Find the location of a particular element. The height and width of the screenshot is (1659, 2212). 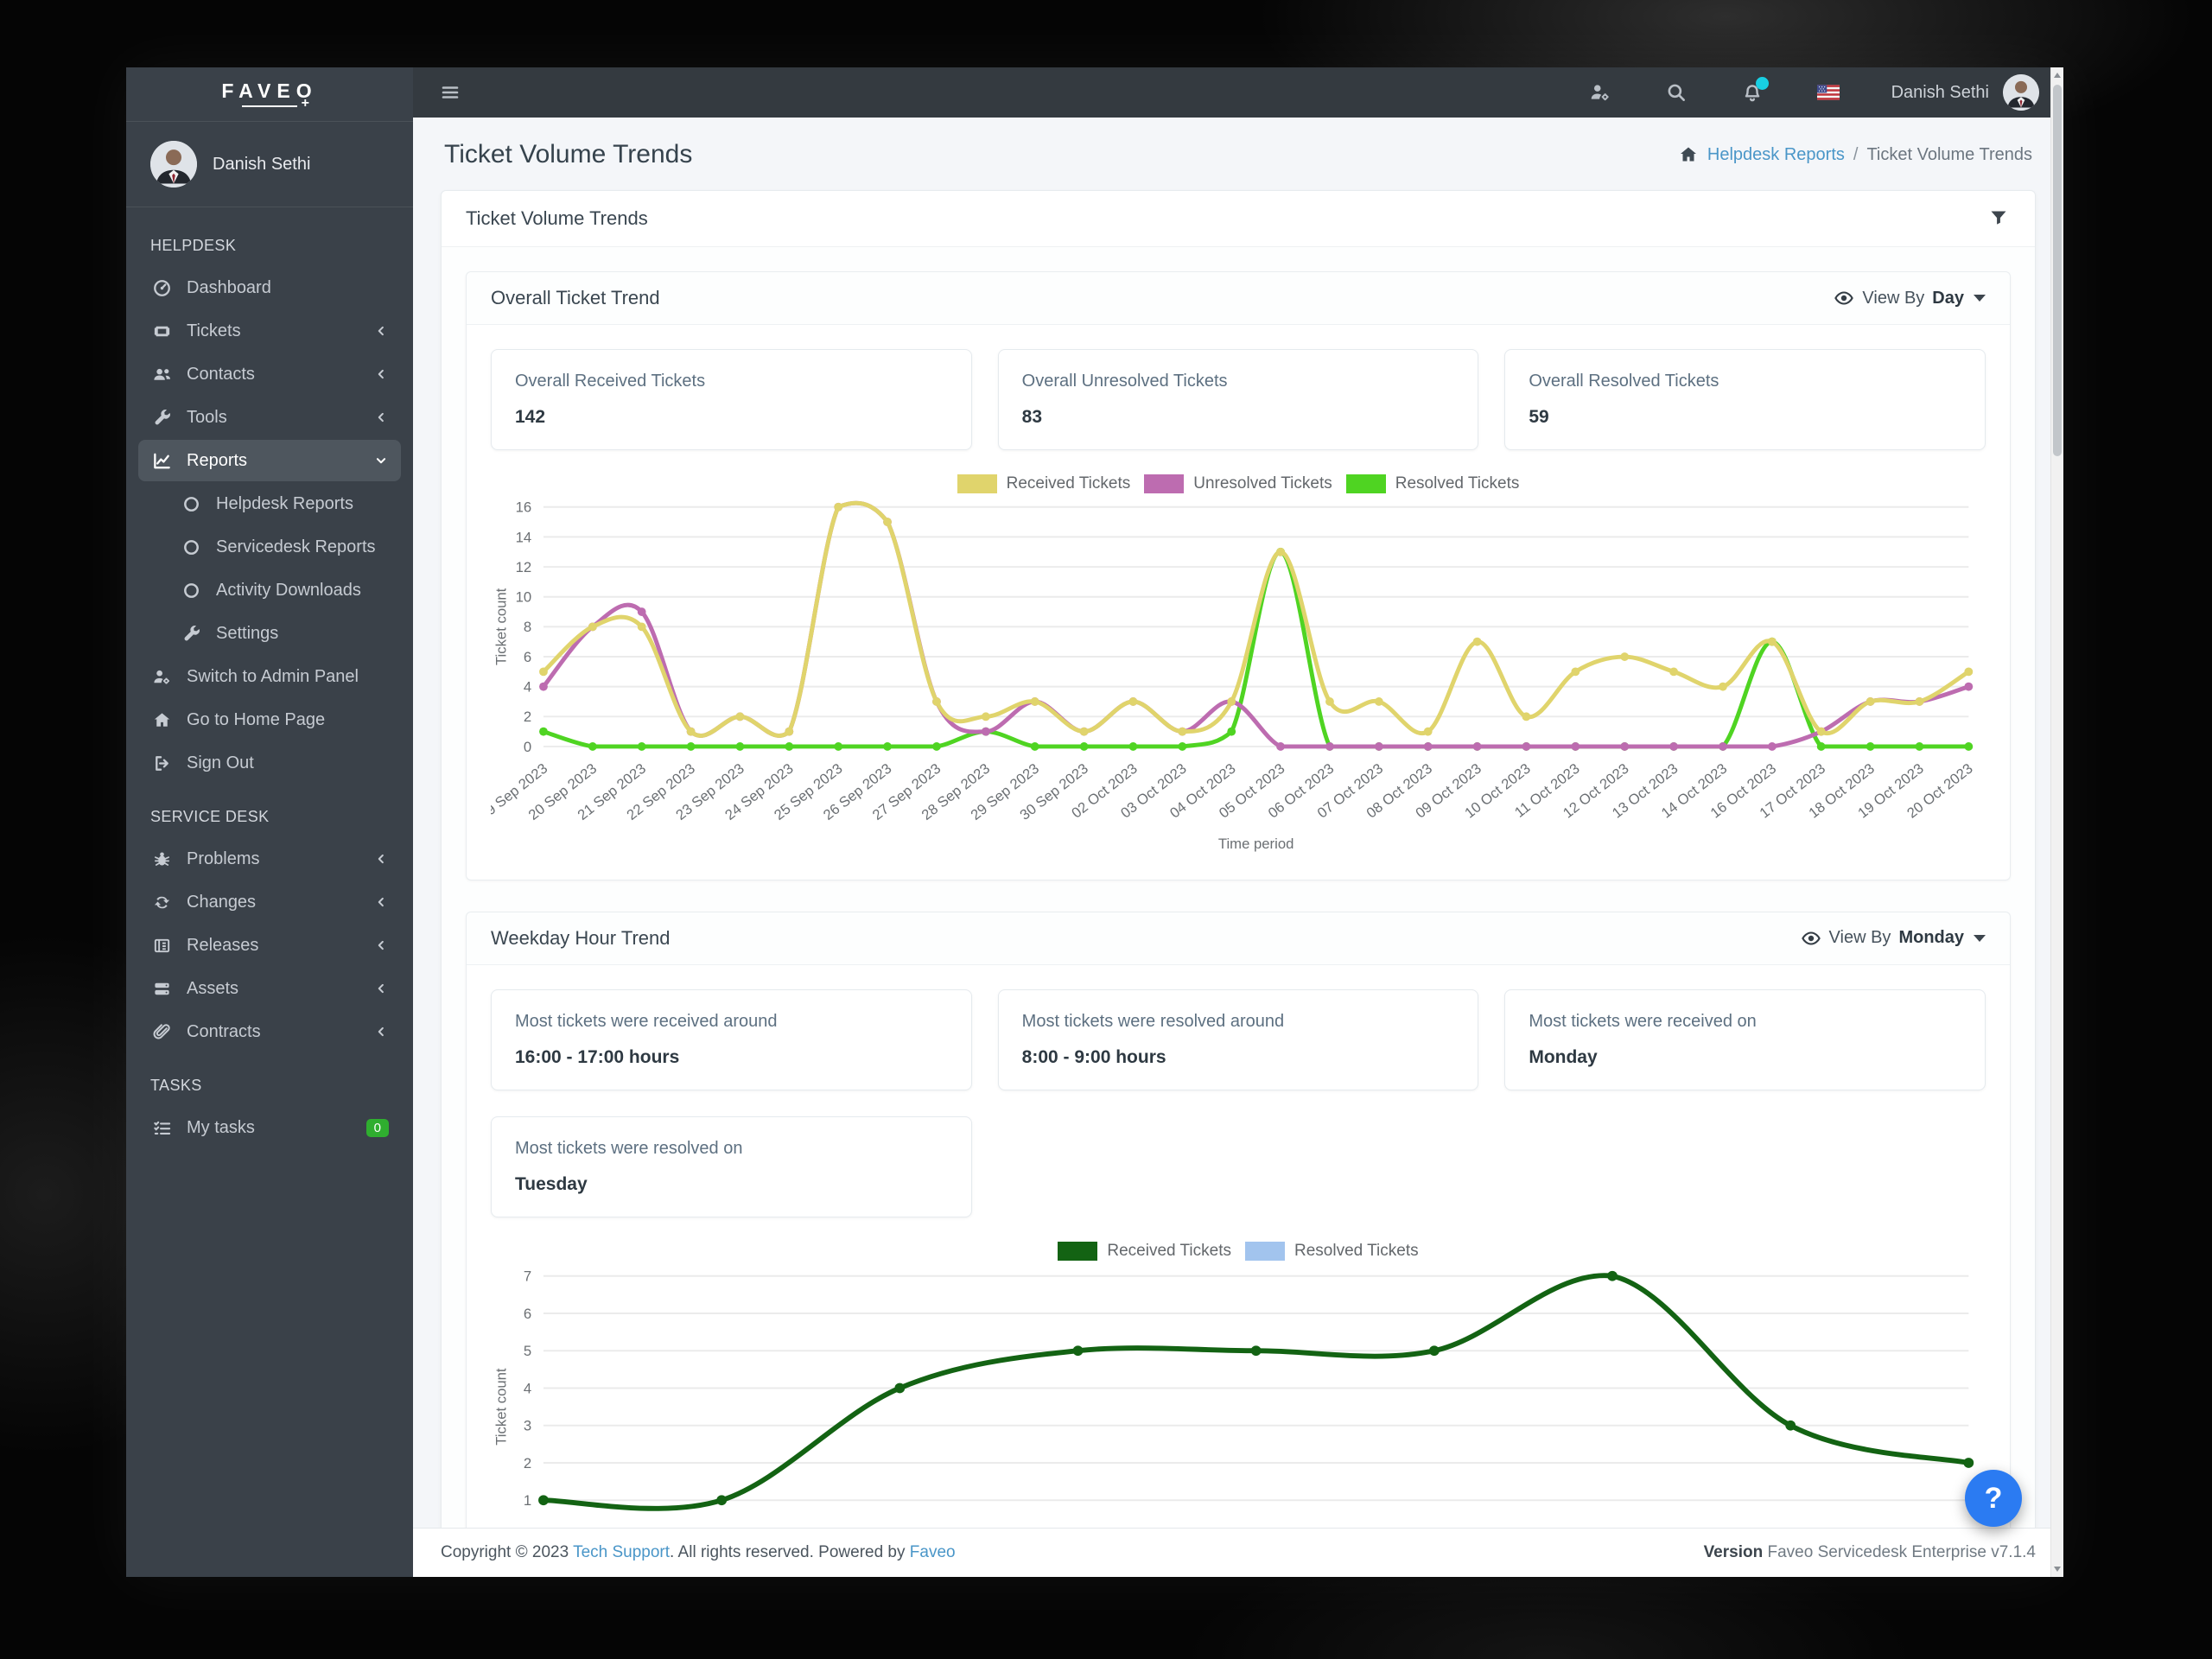

sidebar-item-label: Changes is located at coordinates (222, 902).